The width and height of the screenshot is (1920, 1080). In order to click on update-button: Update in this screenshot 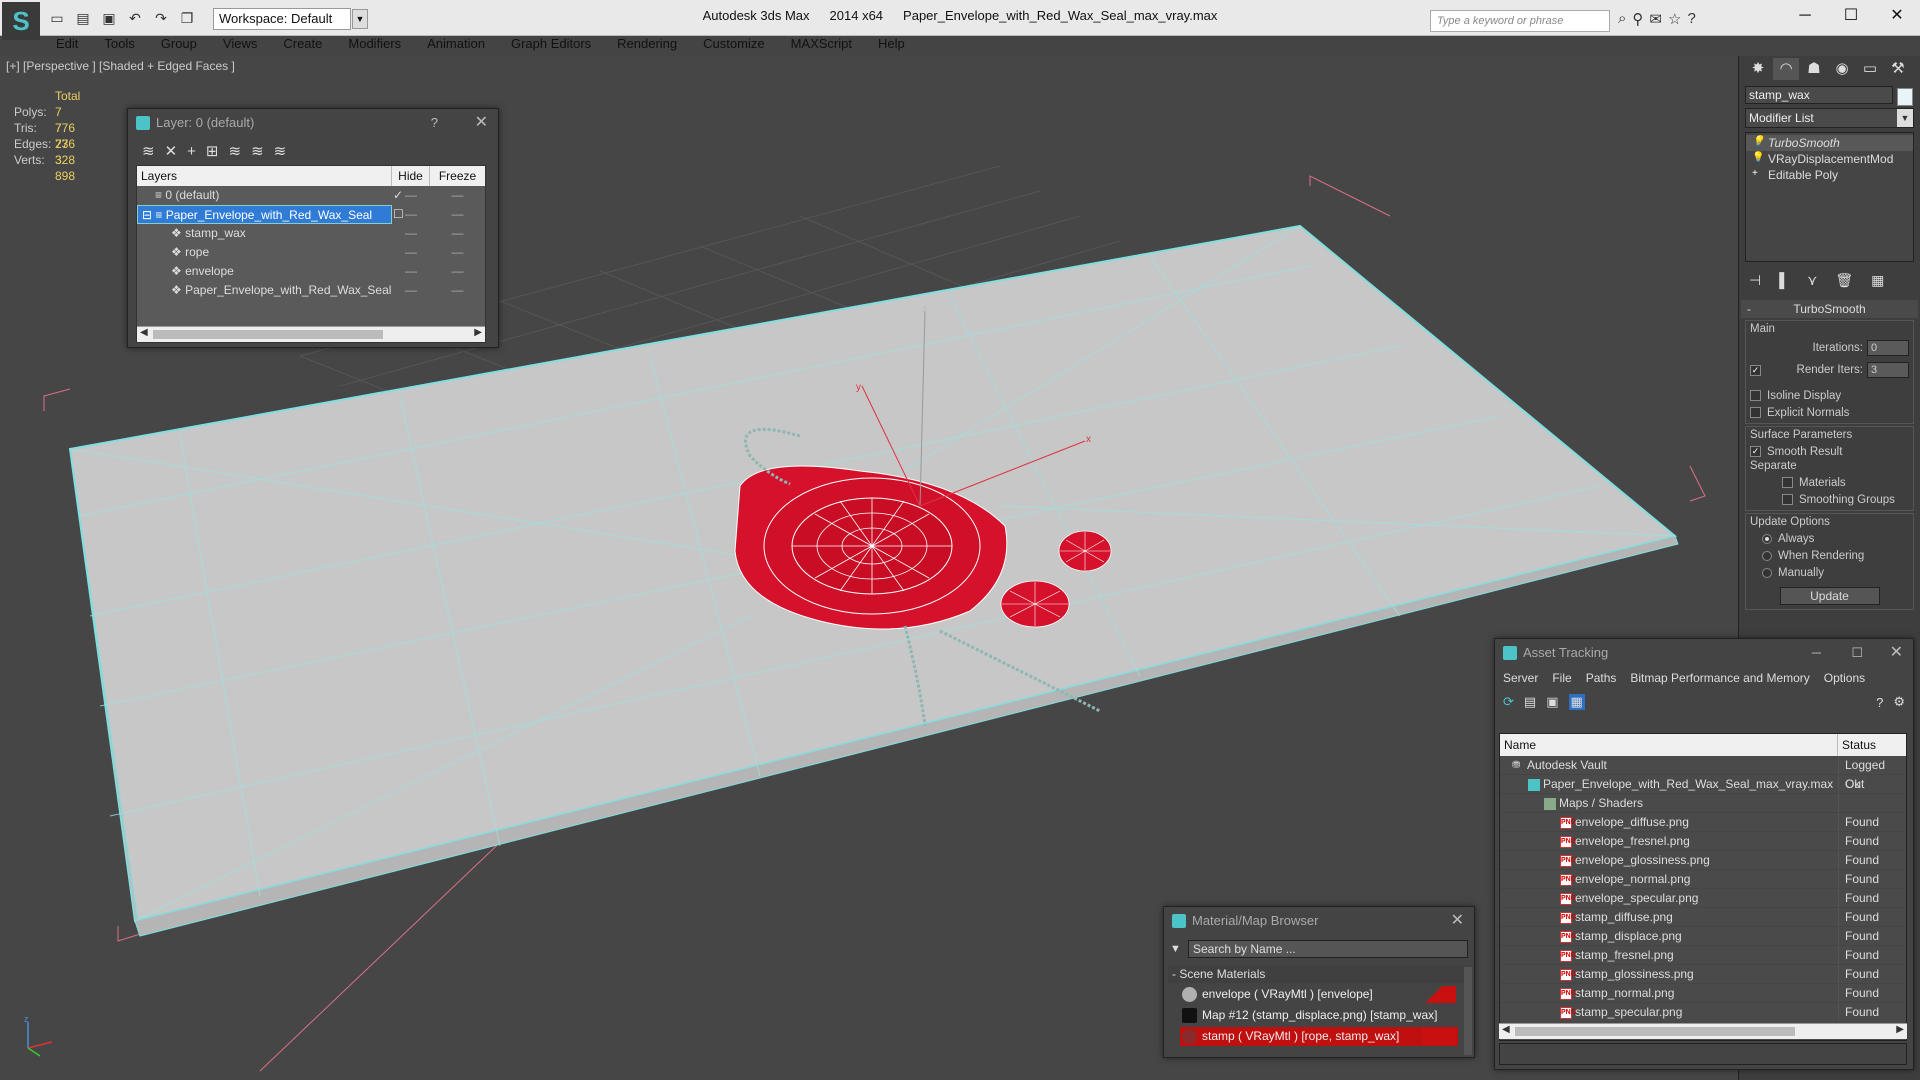, I will do `click(1829, 596)`.